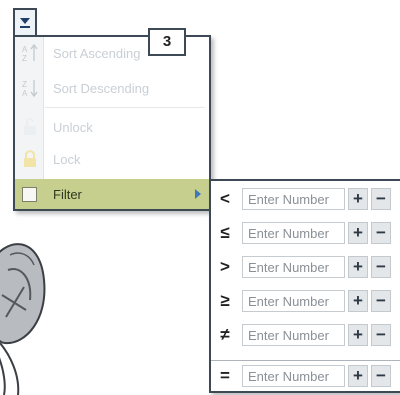 The width and height of the screenshot is (400, 395). What do you see at coordinates (73, 127) in the screenshot?
I see `menu-item-label: Unlock` at bounding box center [73, 127].